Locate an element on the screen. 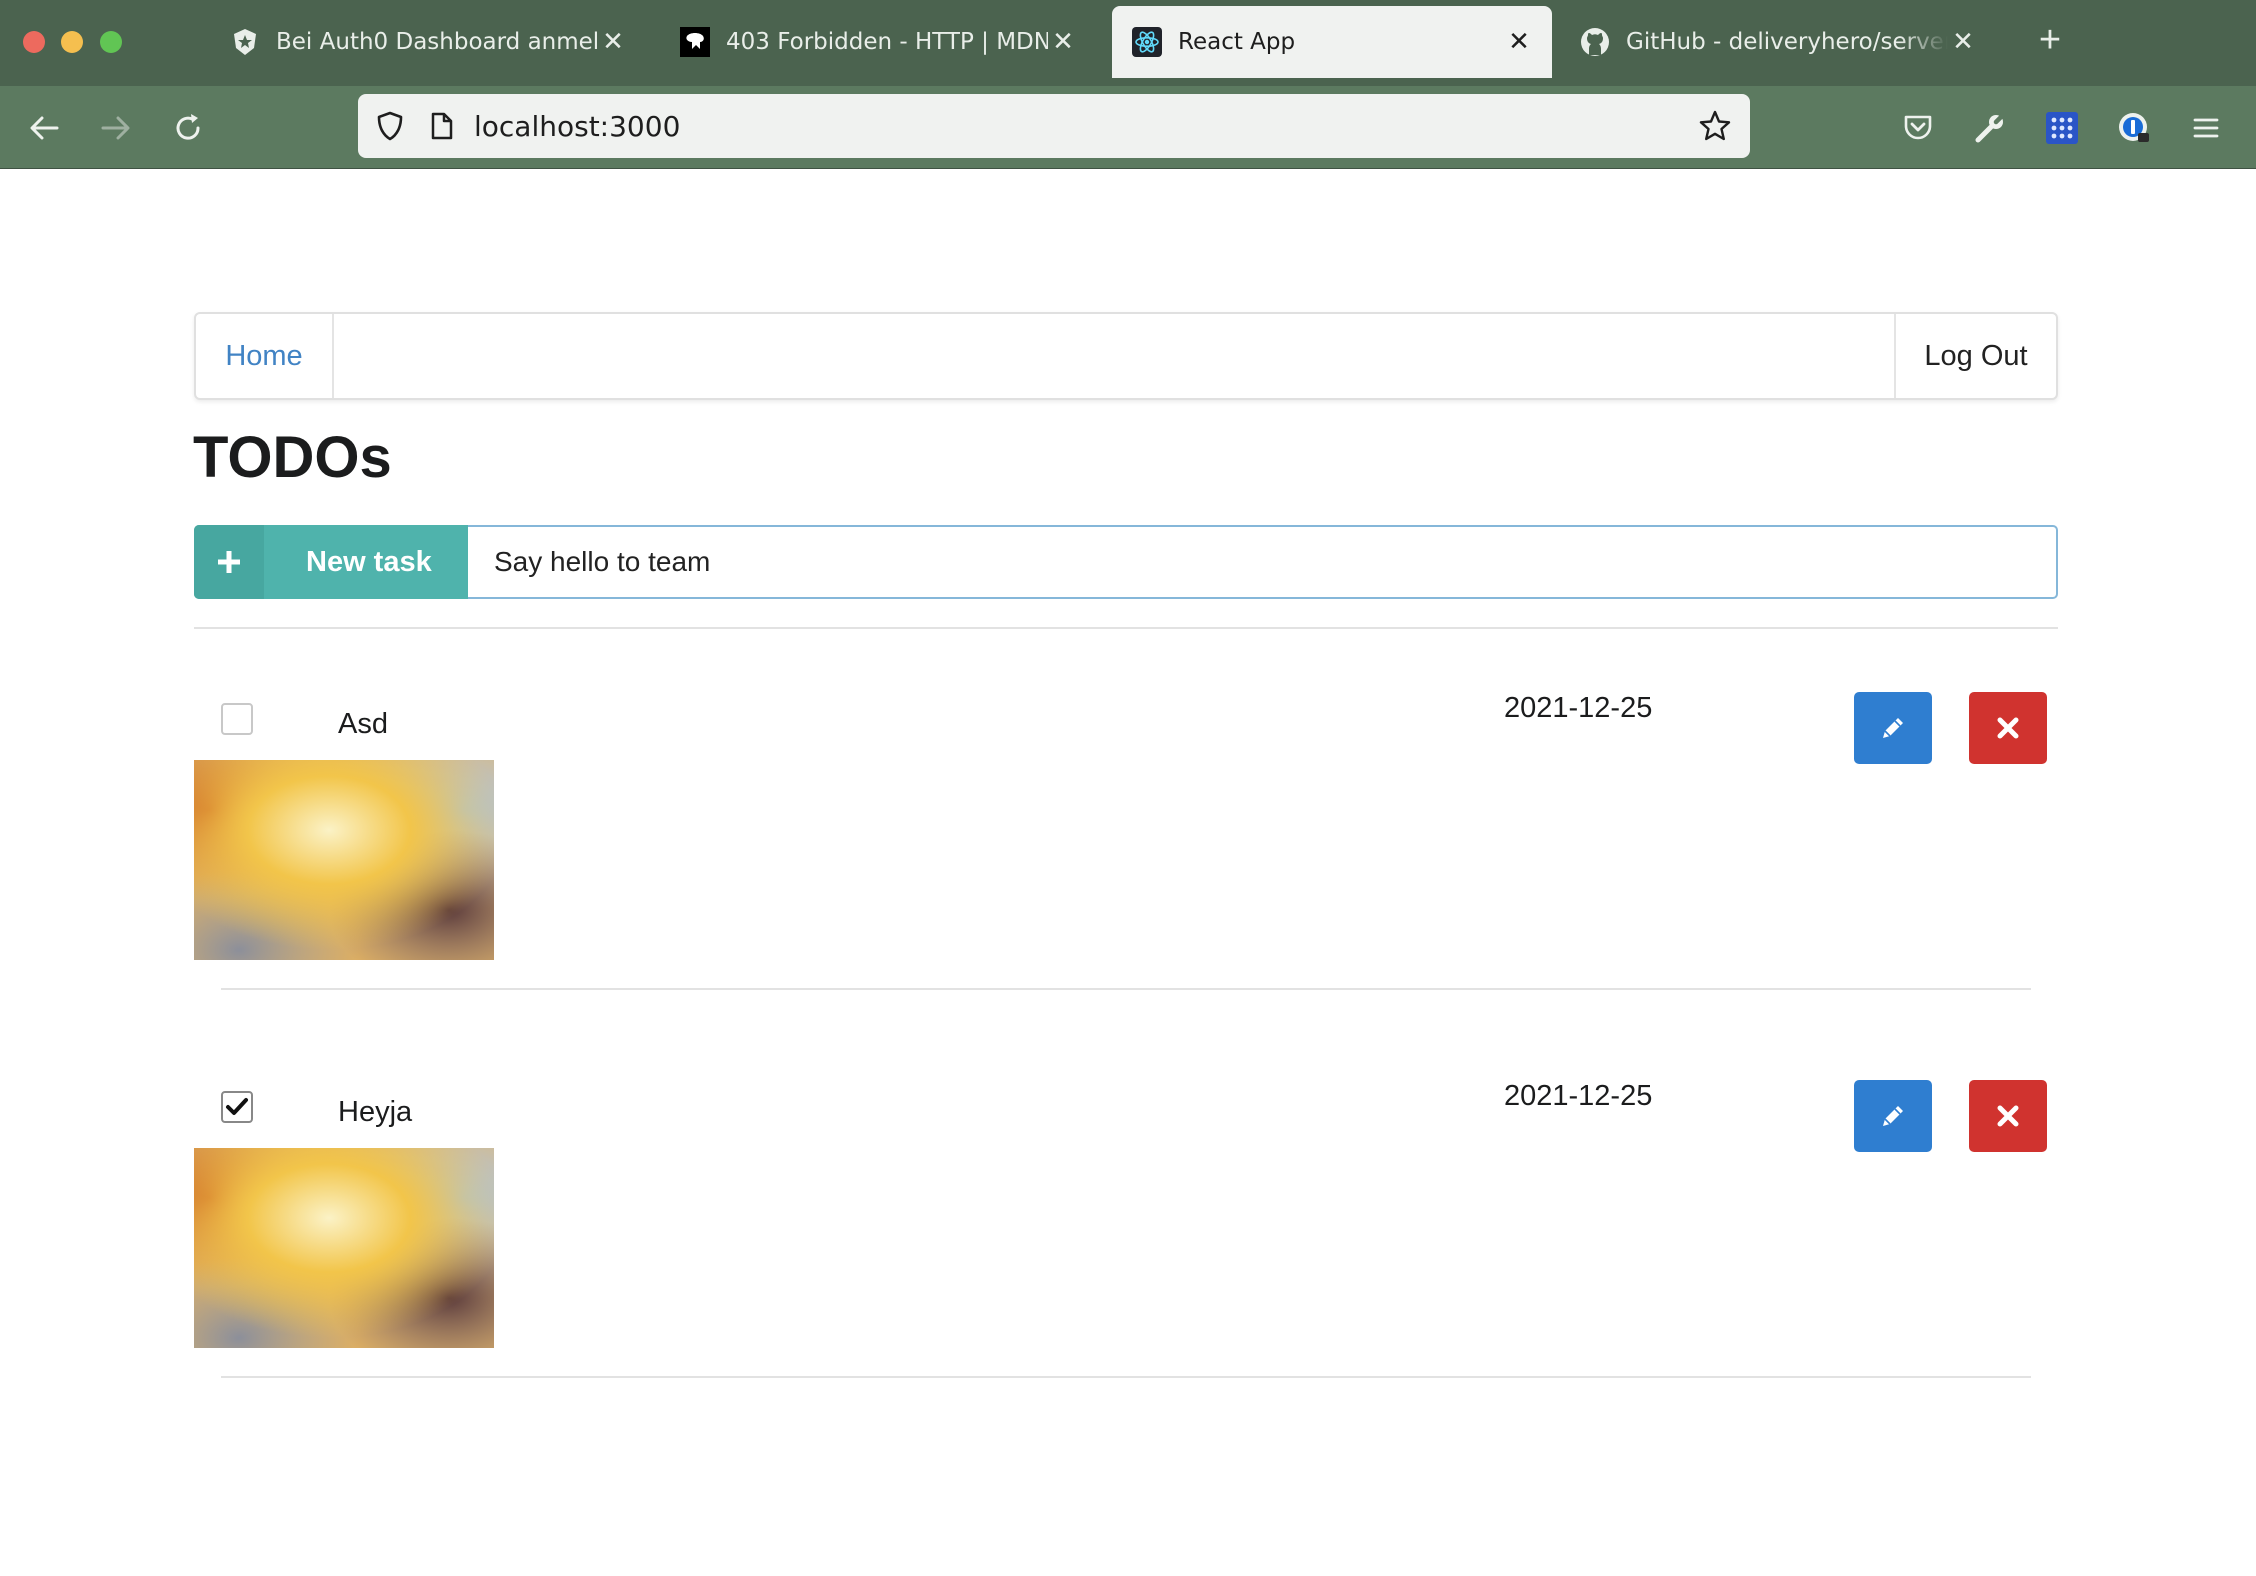 Image resolution: width=2256 pixels, height=1576 pixels. reload-icon is located at coordinates (188, 127).